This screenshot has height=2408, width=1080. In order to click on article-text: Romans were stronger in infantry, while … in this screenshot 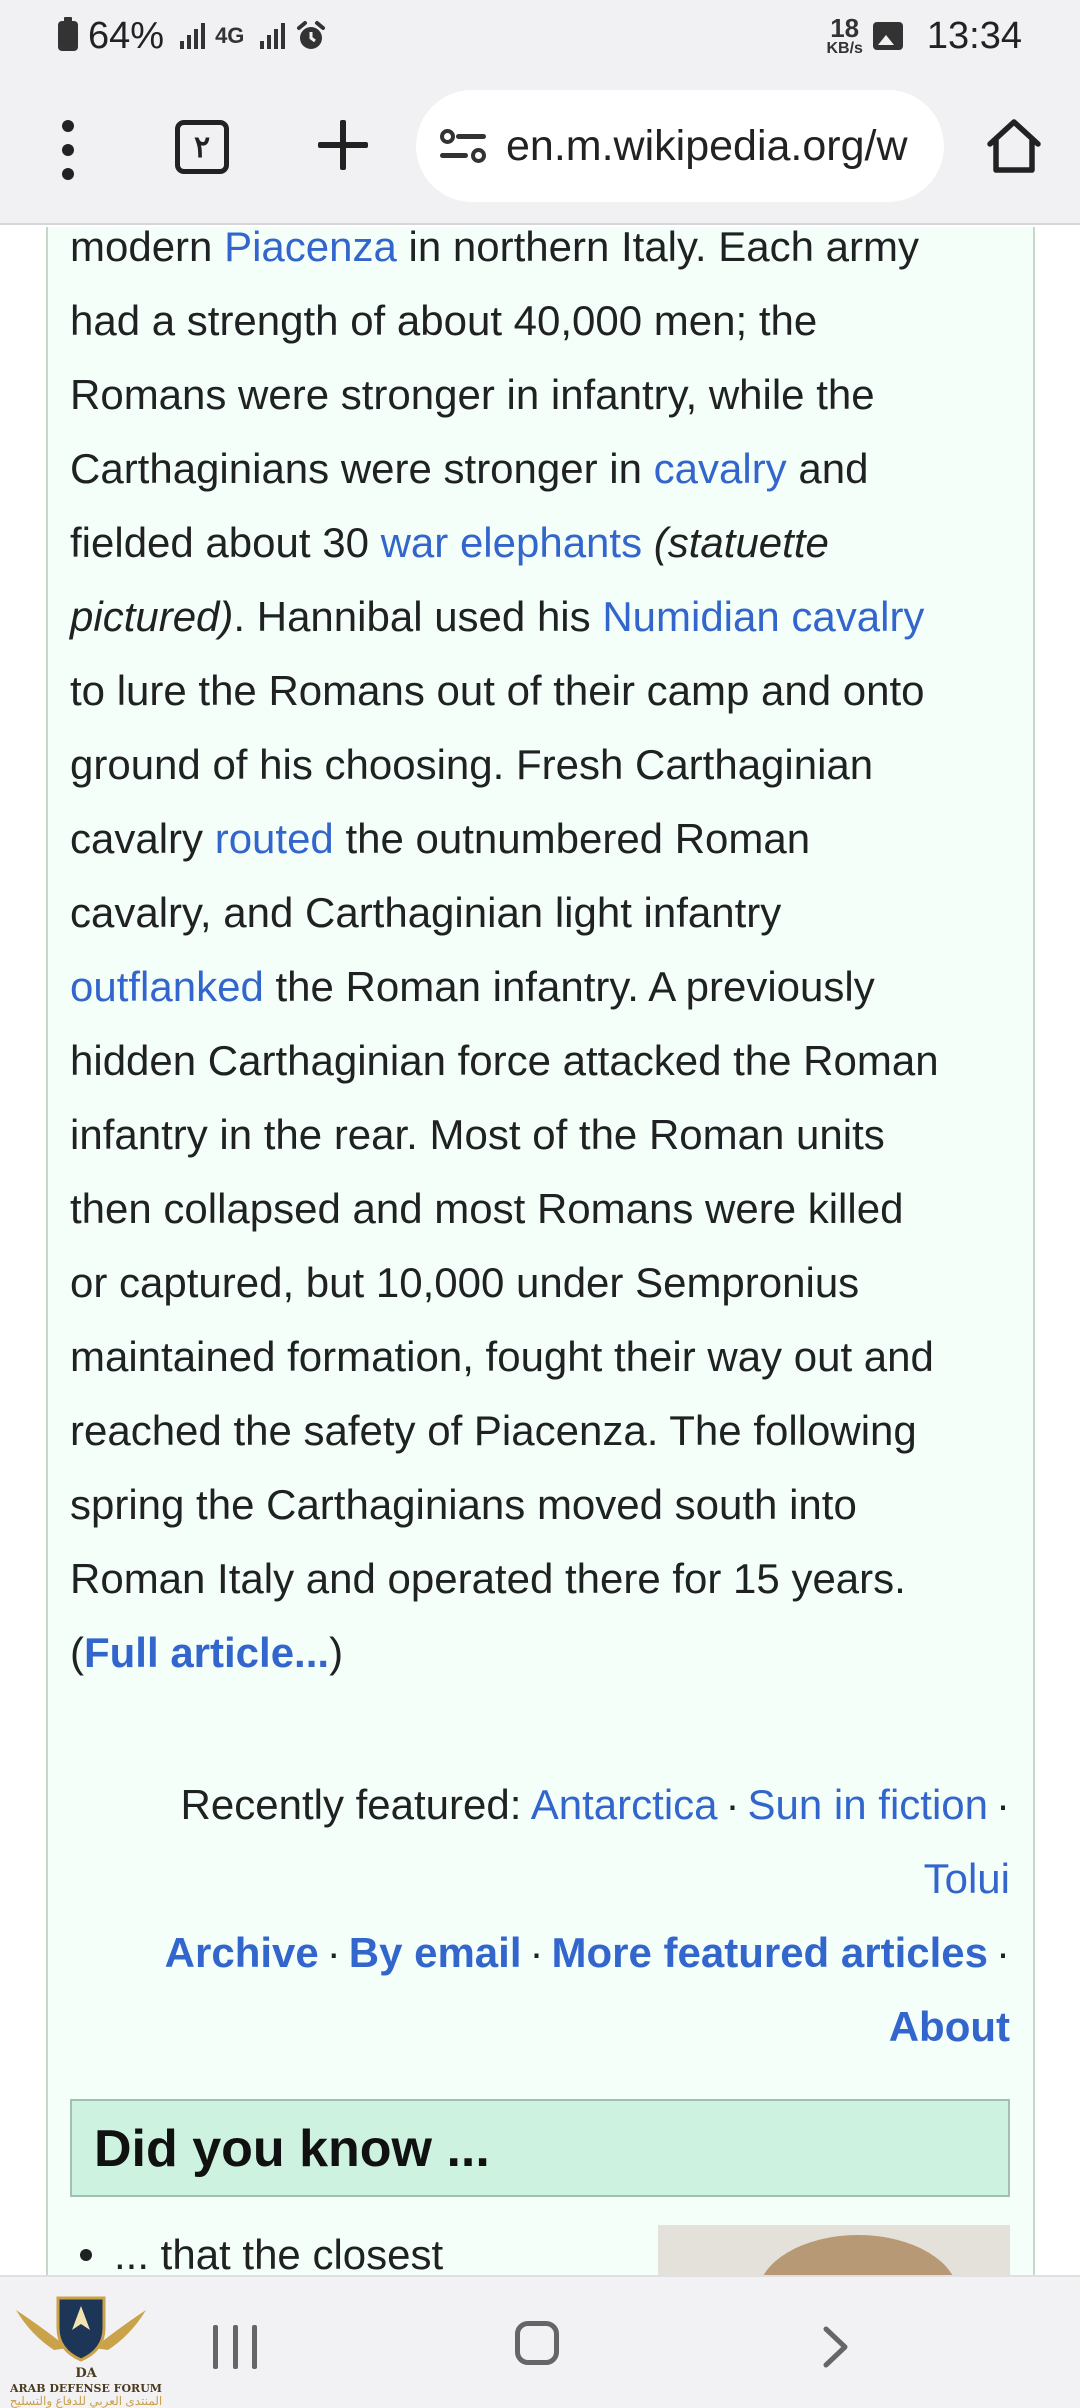, I will do `click(472, 394)`.